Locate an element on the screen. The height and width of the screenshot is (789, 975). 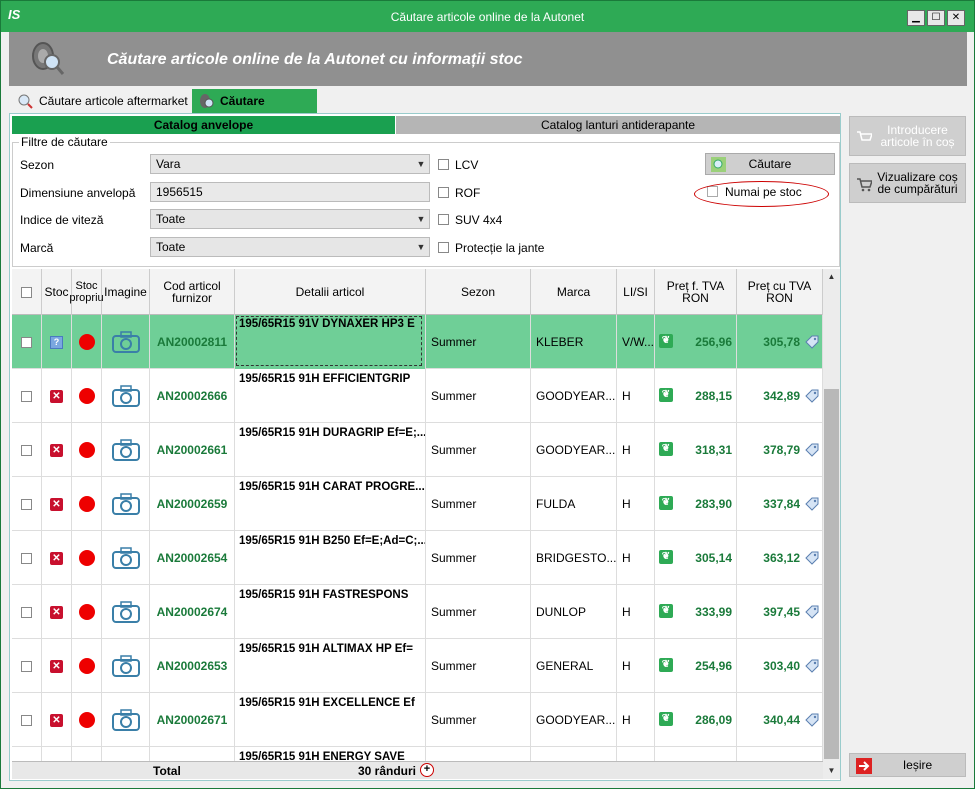
checkbox-box is located at coordinates (443, 247).